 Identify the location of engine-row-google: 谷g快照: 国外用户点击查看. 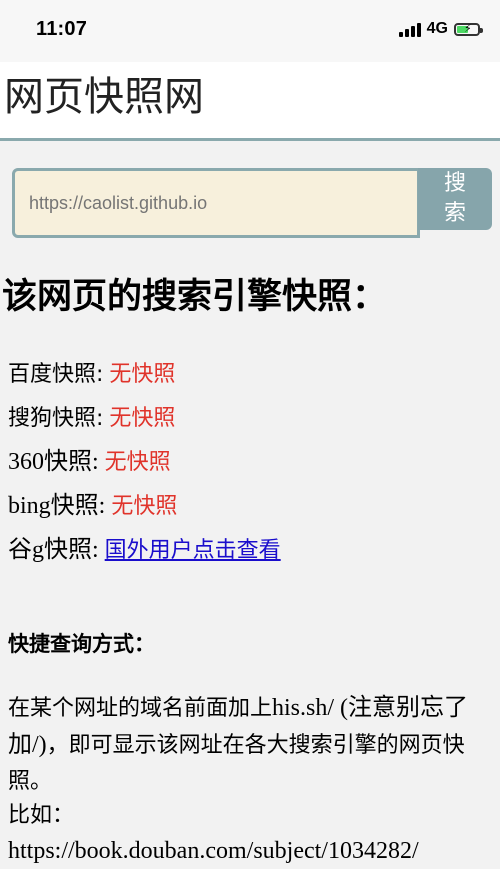
(144, 554).